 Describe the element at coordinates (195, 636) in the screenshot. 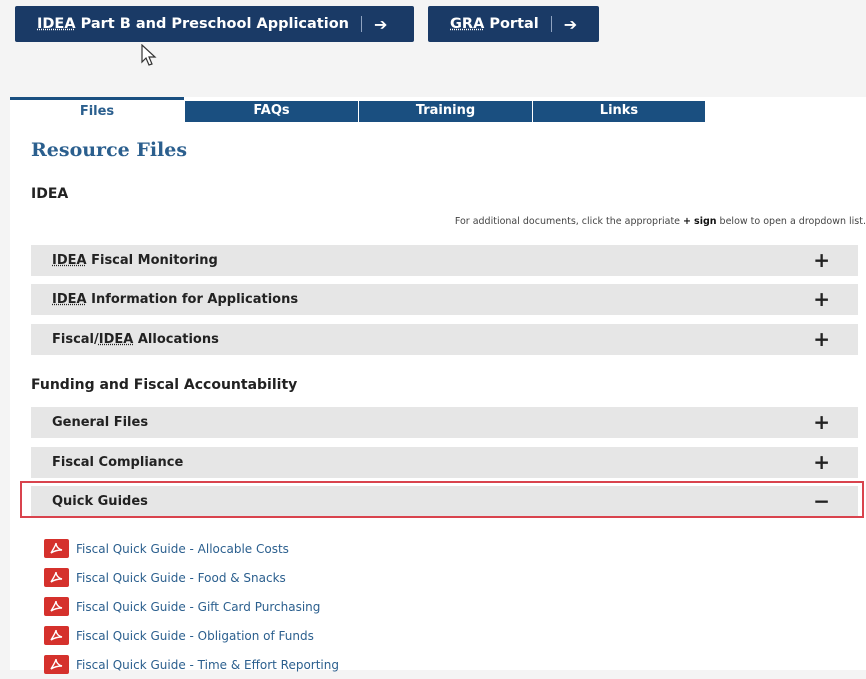

I see `file-link-label: Fiscal Quick Guide - Obligation of Funds` at that location.